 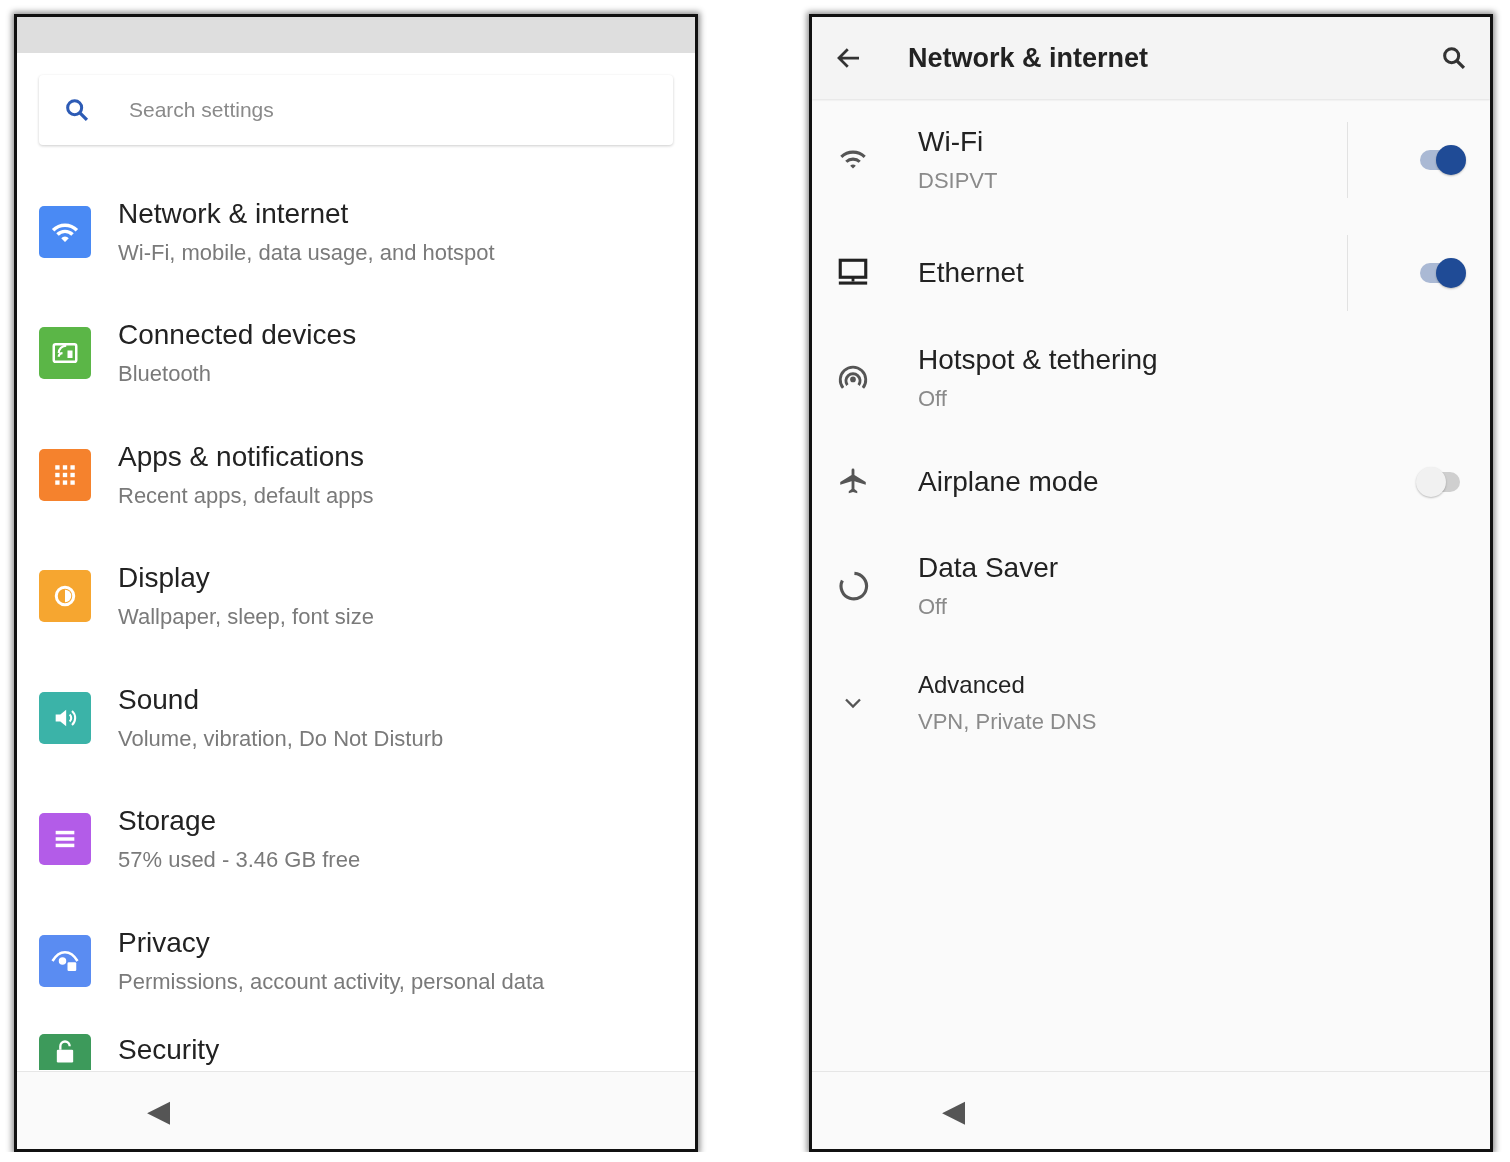 I want to click on search-field: Search settings, so click(x=388, y=110).